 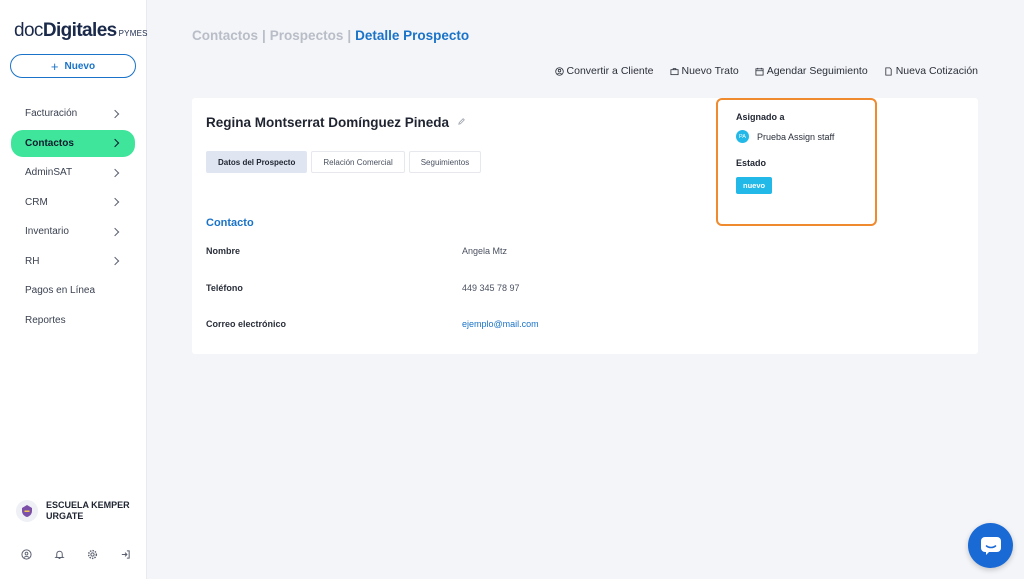 I want to click on sidebar-item-facturacion: Facturación, so click(x=73, y=113).